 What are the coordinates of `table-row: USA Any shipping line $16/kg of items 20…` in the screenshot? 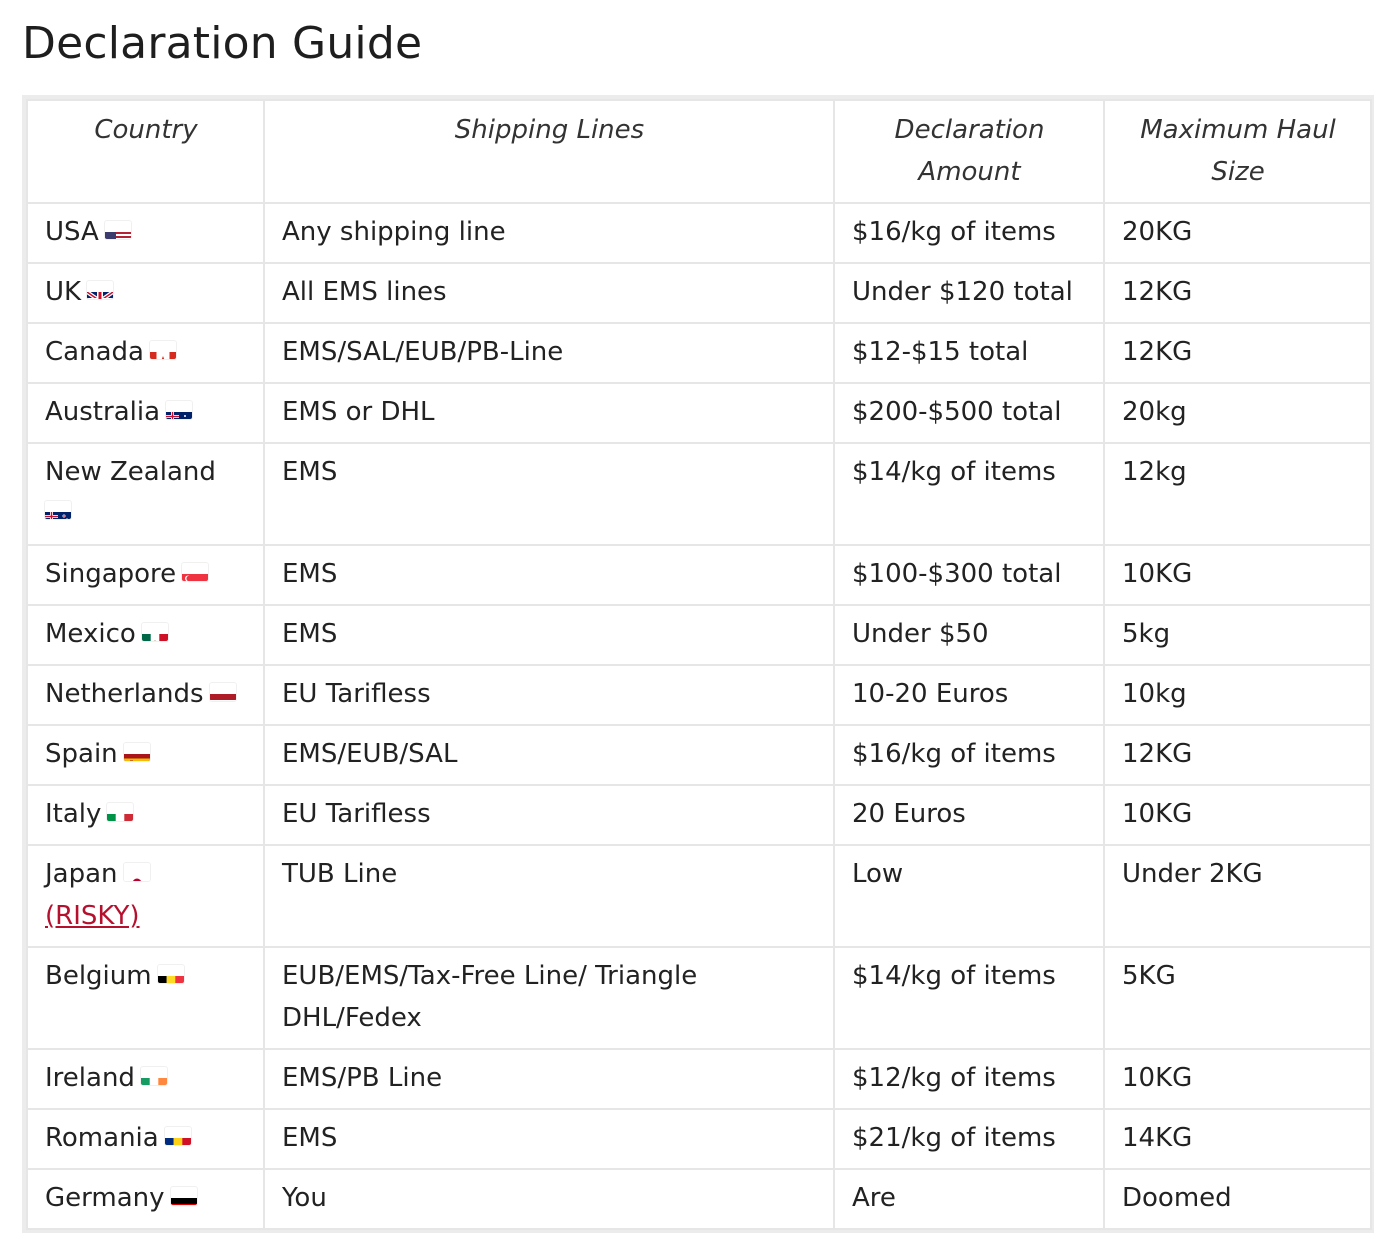 It's located at (699, 233).